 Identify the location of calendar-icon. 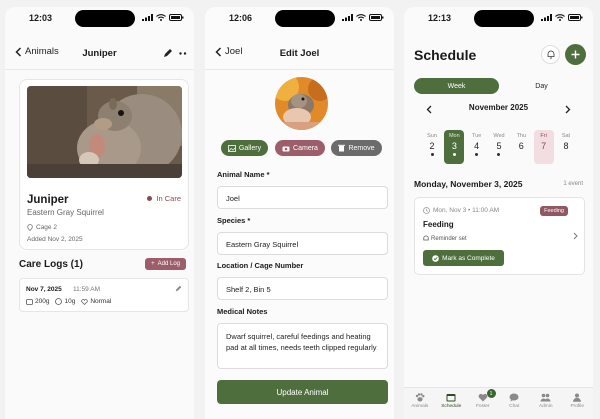
(451, 398).